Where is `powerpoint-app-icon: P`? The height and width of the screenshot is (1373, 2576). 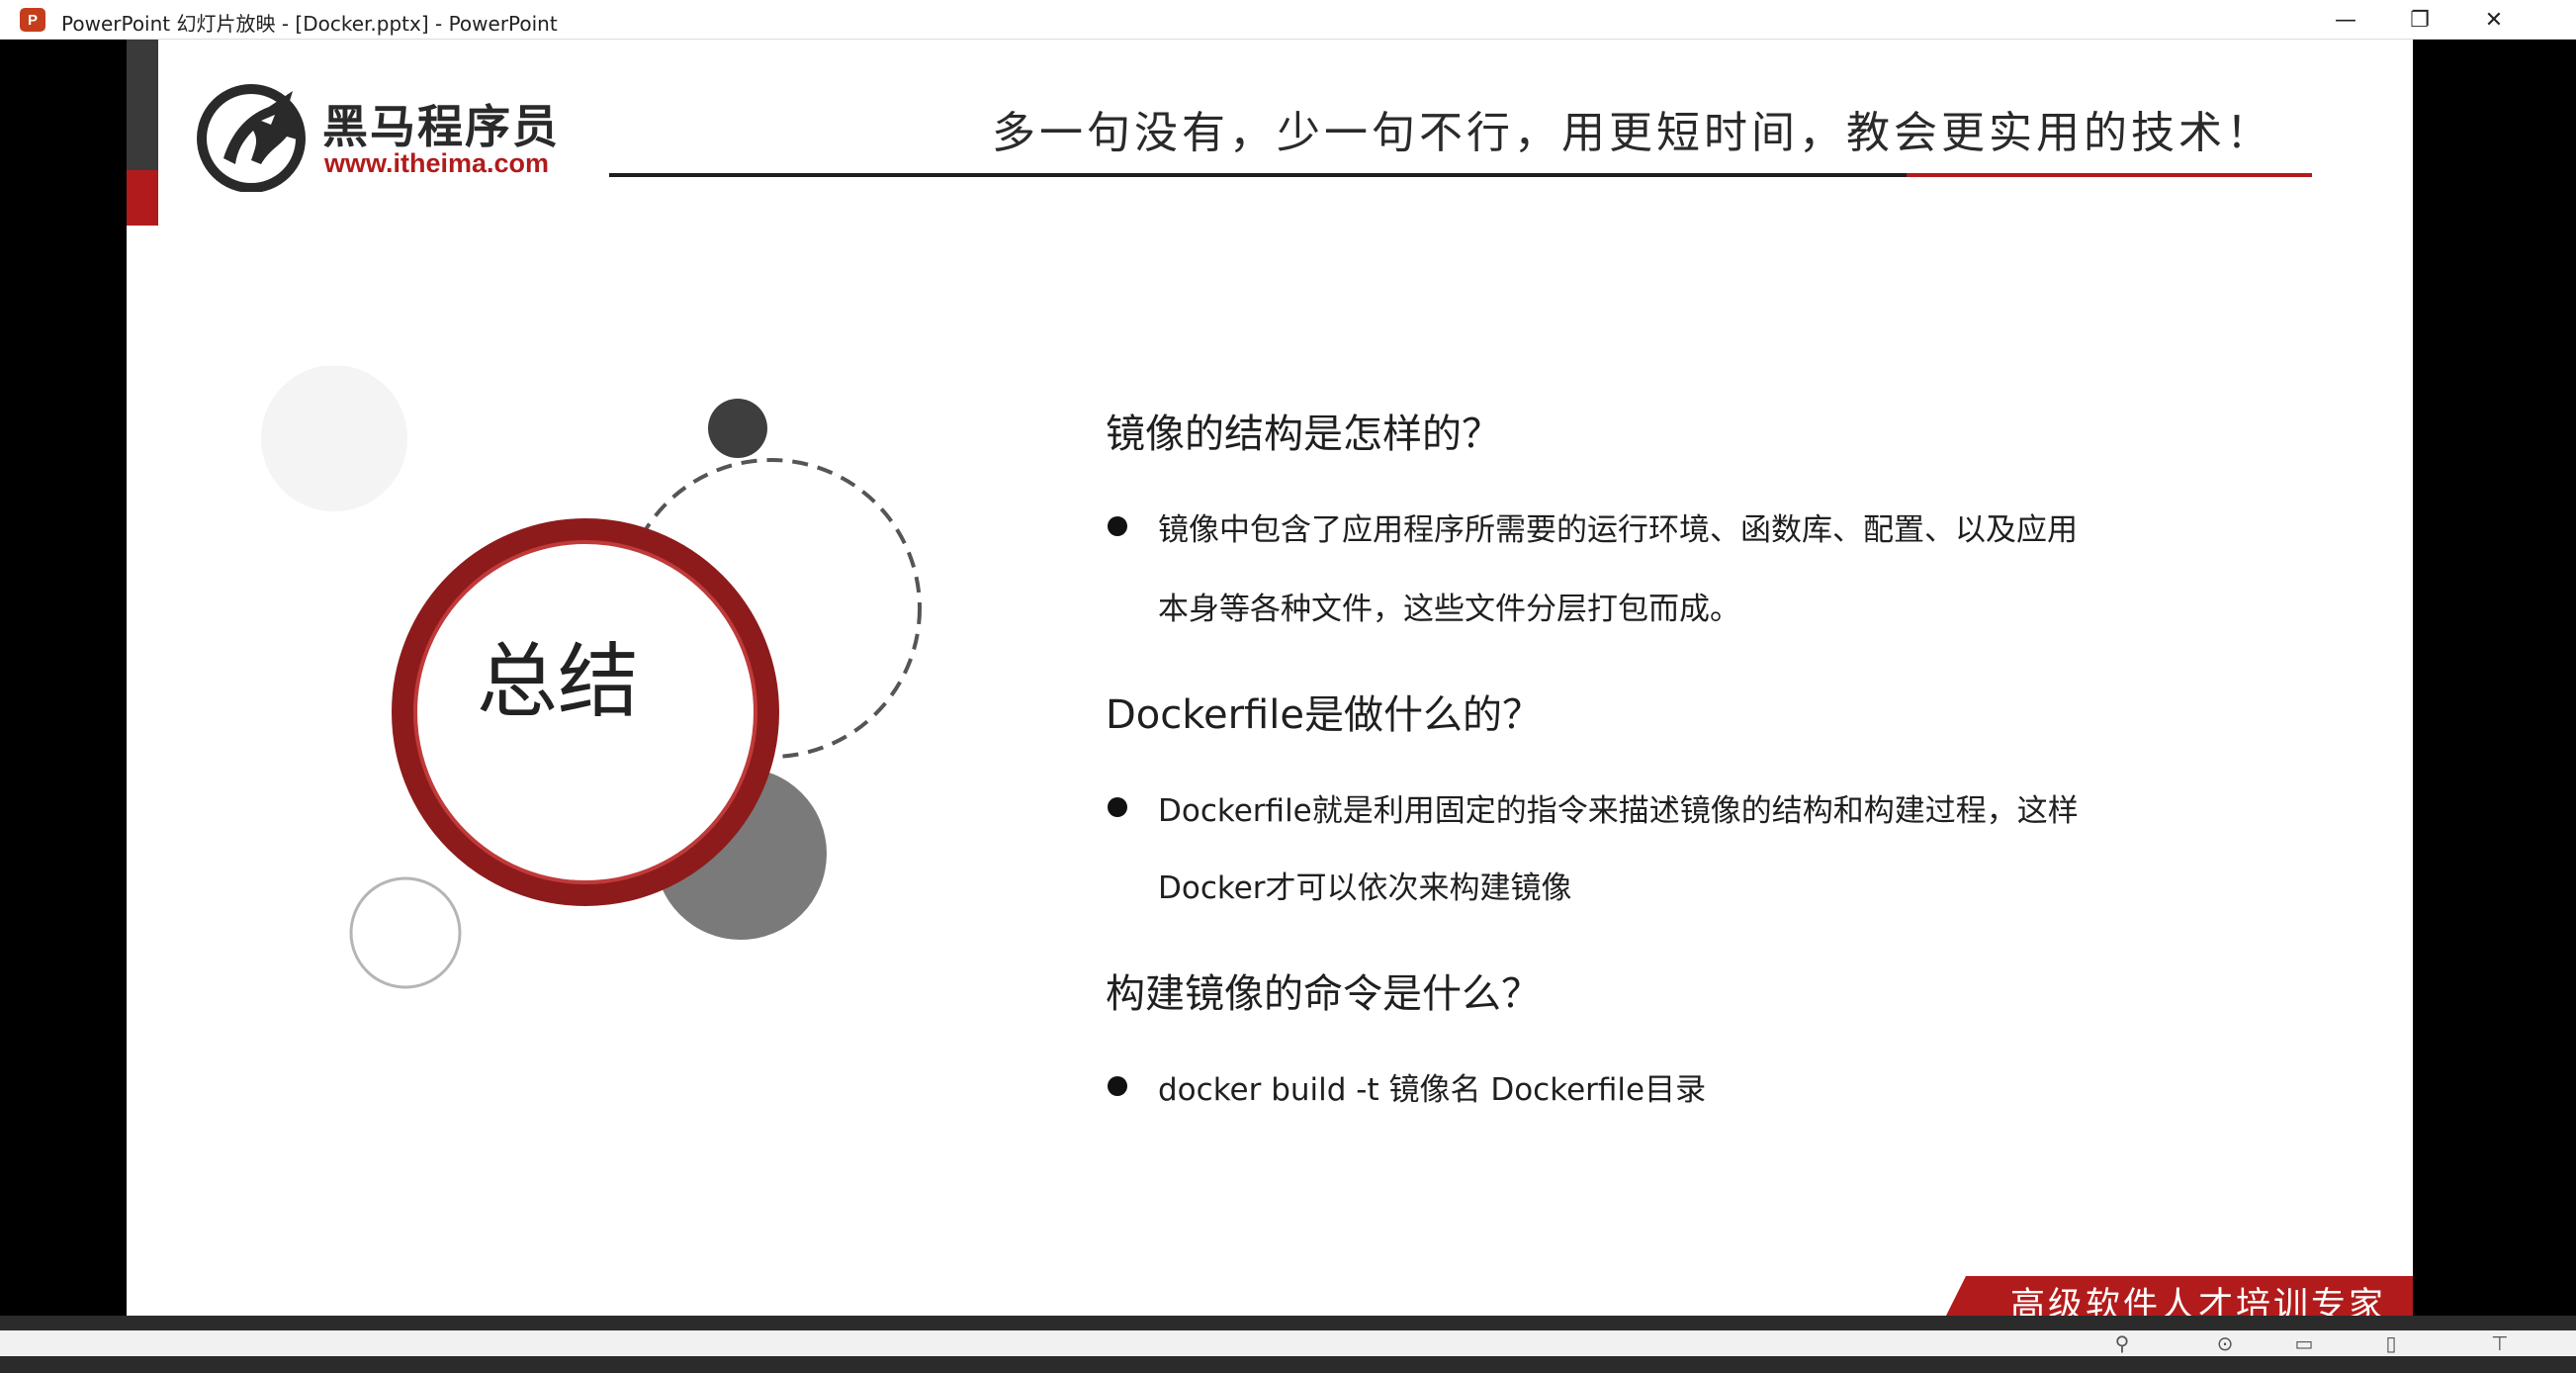
powerpoint-app-icon: P is located at coordinates (32, 20).